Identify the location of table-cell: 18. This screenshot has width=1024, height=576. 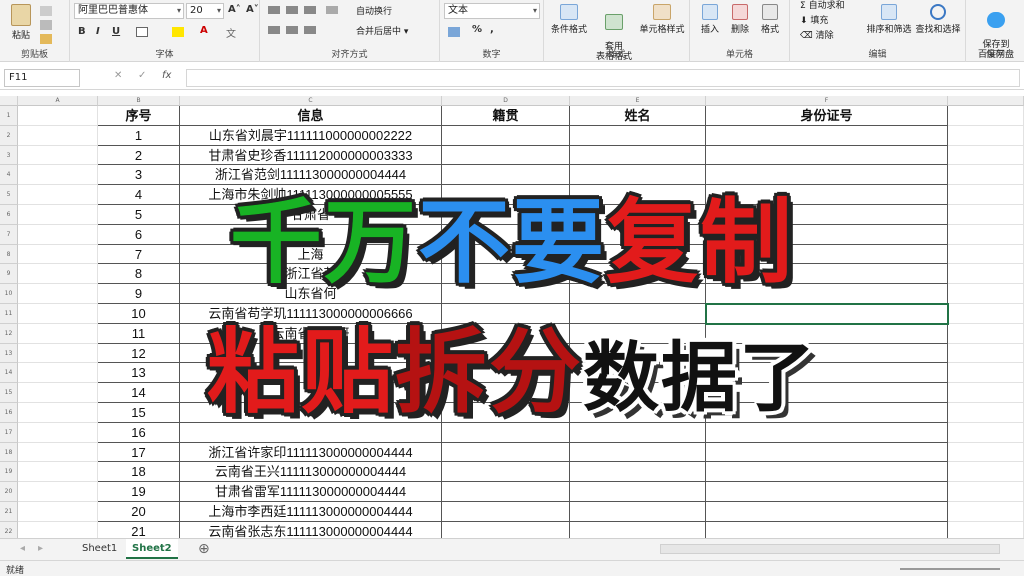
(139, 472).